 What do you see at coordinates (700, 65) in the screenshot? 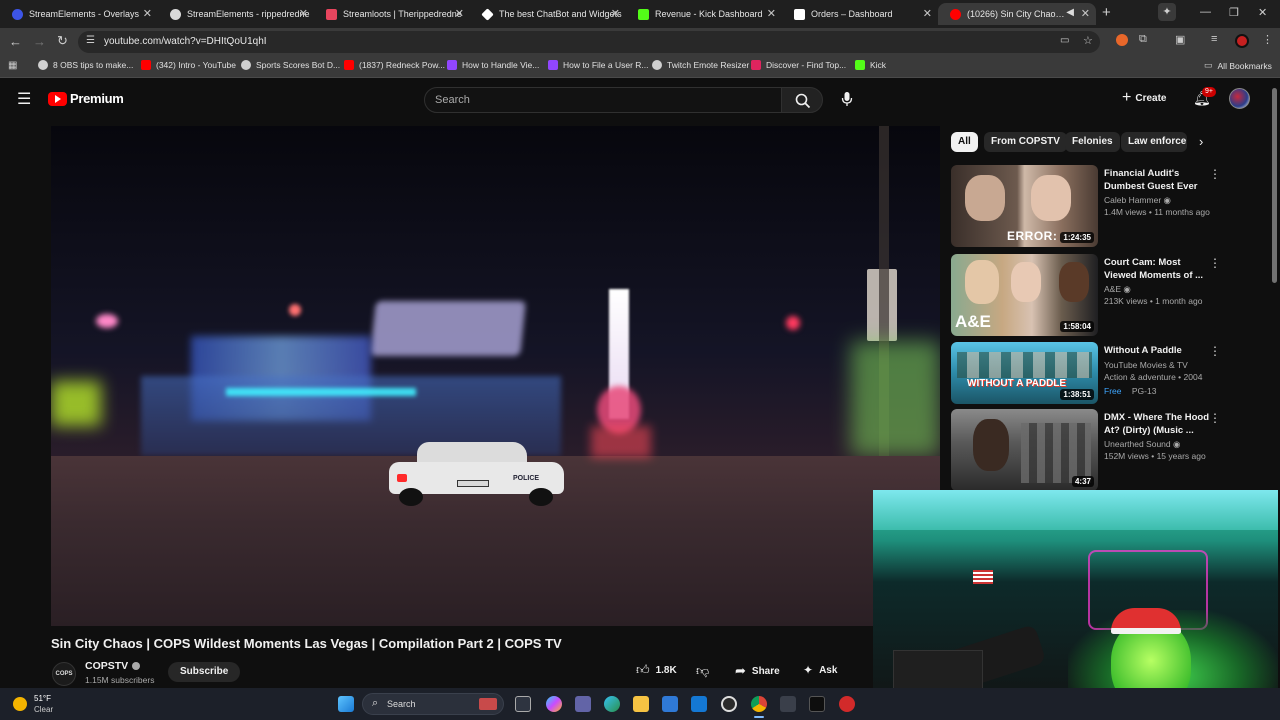
I see `bookmark-item: Twitch Emote Resizer` at bounding box center [700, 65].